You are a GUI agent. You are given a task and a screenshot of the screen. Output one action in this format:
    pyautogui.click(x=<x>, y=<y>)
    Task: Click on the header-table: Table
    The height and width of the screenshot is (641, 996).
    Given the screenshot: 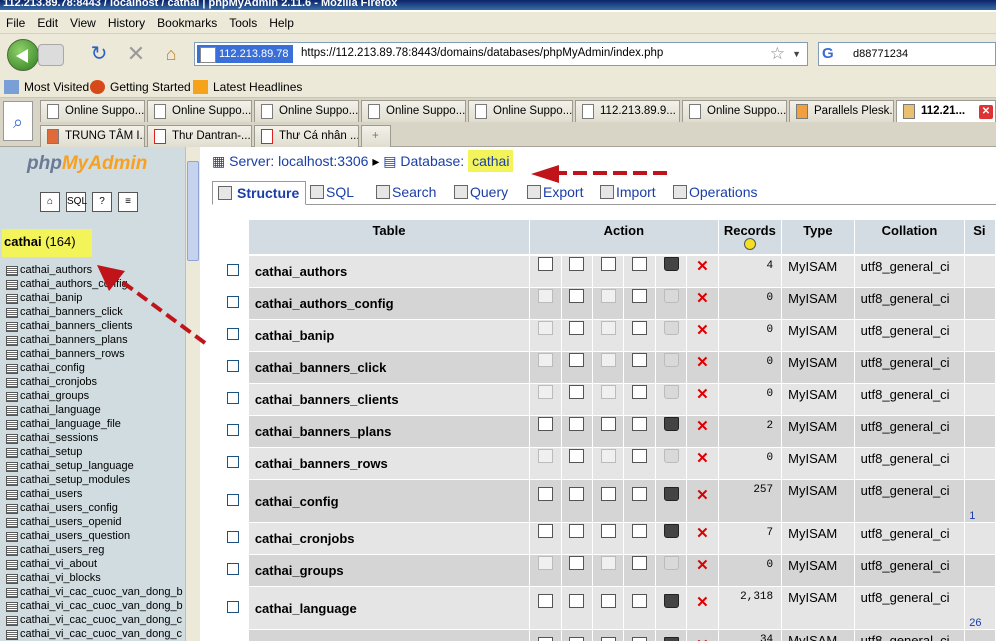 What is the action you would take?
    pyautogui.click(x=389, y=238)
    